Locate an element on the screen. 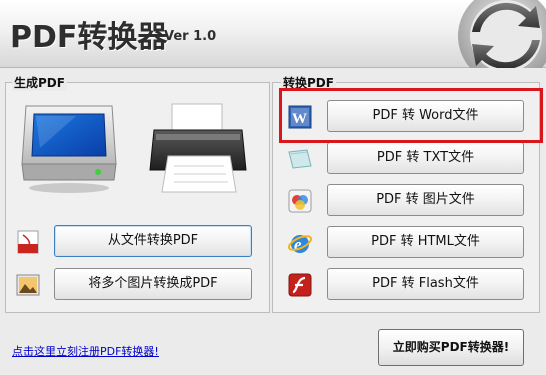 The image size is (546, 375). flash-icon is located at coordinates (300, 285).